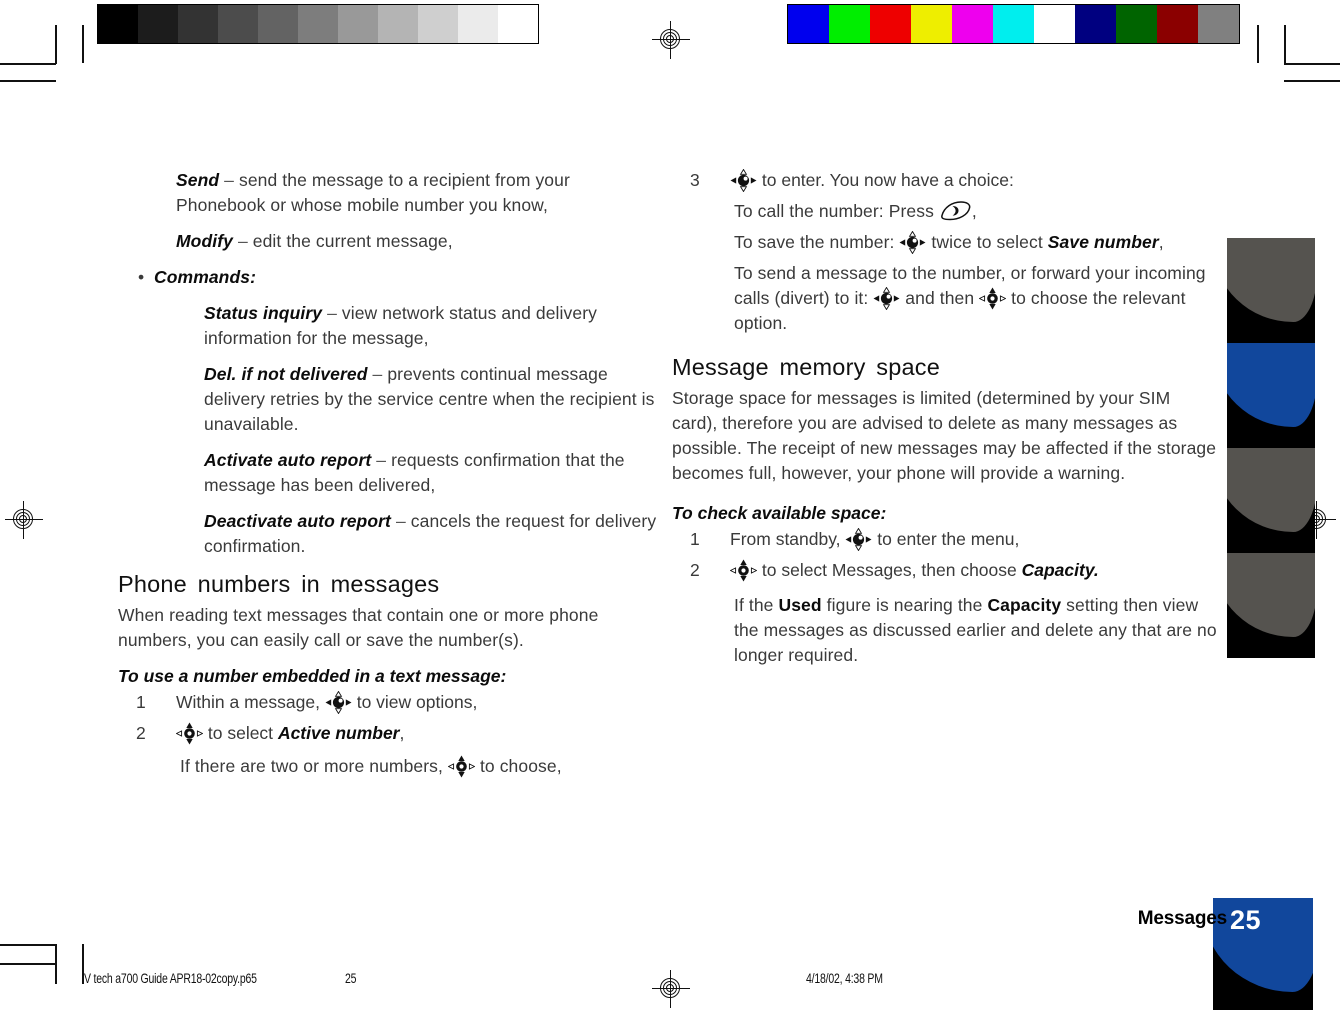  Describe the element at coordinates (800, 605) in the screenshot. I see `note-emphasis-used: Used` at that location.